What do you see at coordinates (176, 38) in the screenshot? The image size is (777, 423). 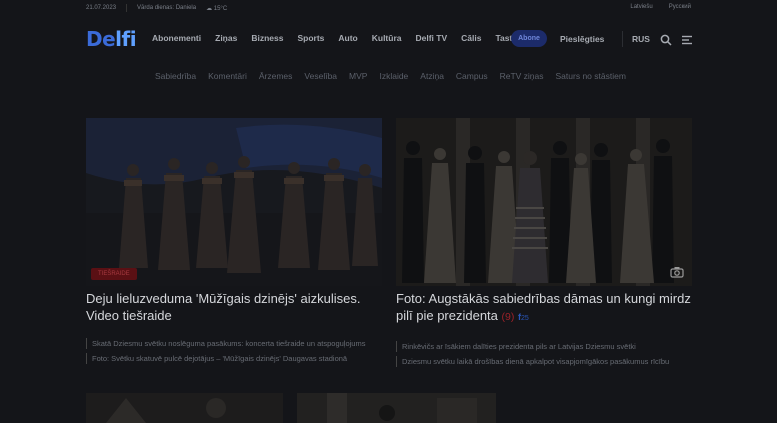 I see `nav-item-abonementi: Abonementi` at bounding box center [176, 38].